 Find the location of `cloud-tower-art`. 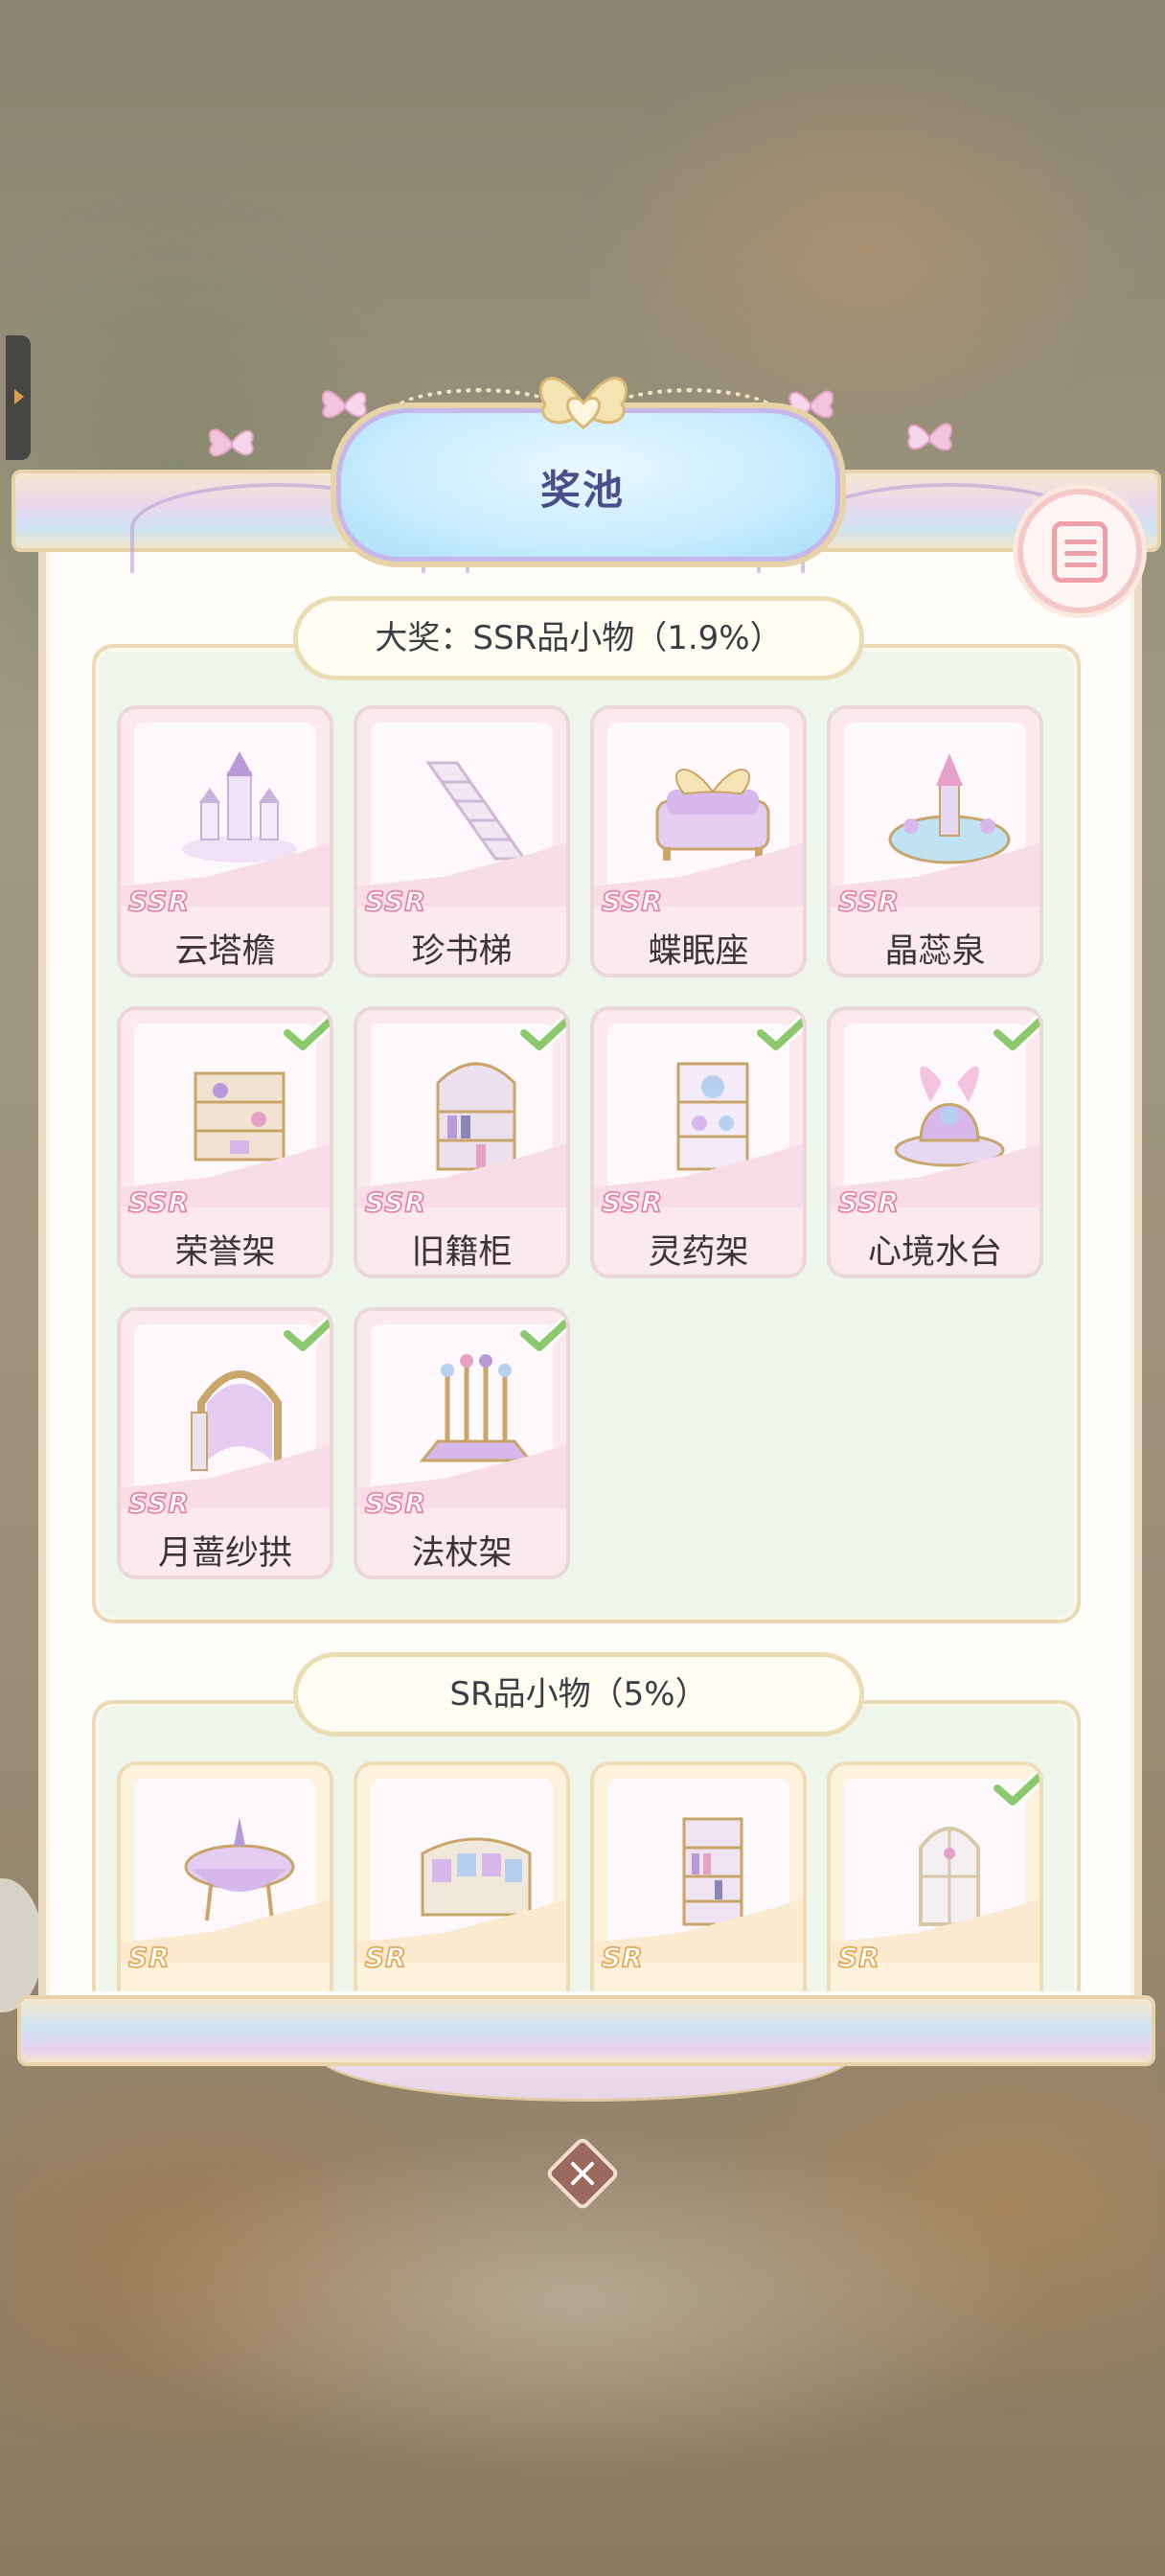

cloud-tower-art is located at coordinates (240, 806).